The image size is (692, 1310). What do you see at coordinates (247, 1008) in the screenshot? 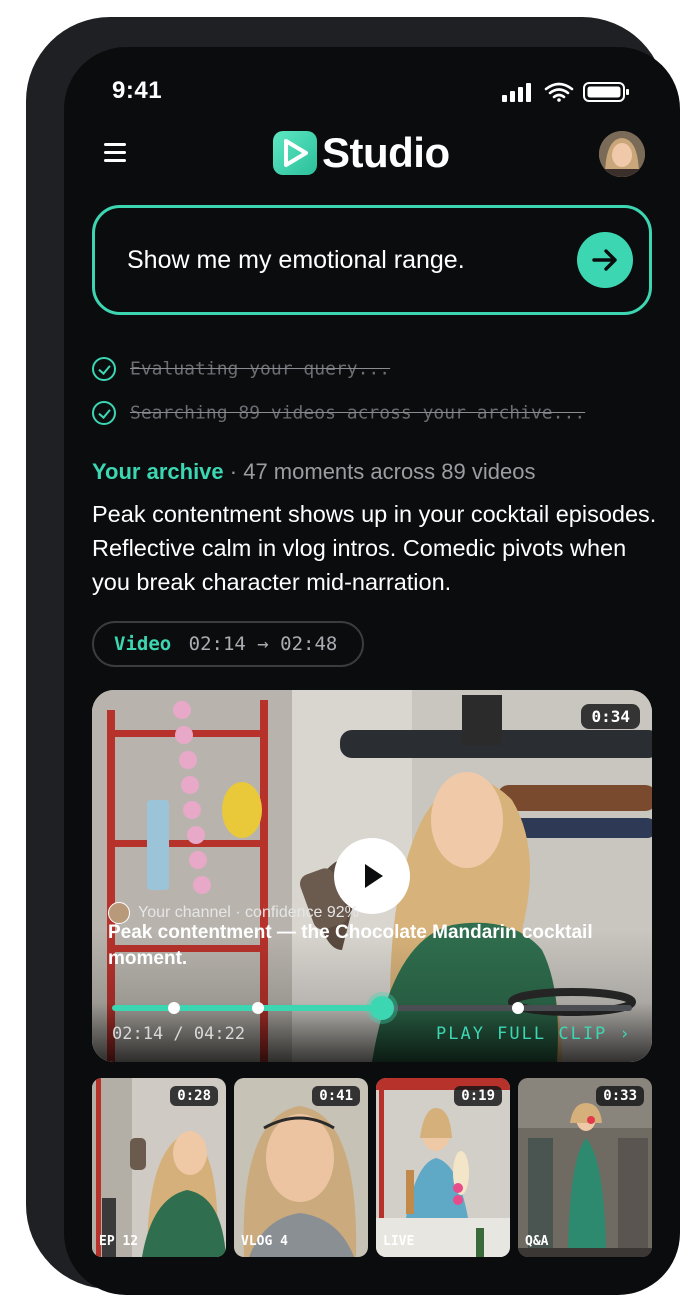
I see `scrubber-progress` at bounding box center [247, 1008].